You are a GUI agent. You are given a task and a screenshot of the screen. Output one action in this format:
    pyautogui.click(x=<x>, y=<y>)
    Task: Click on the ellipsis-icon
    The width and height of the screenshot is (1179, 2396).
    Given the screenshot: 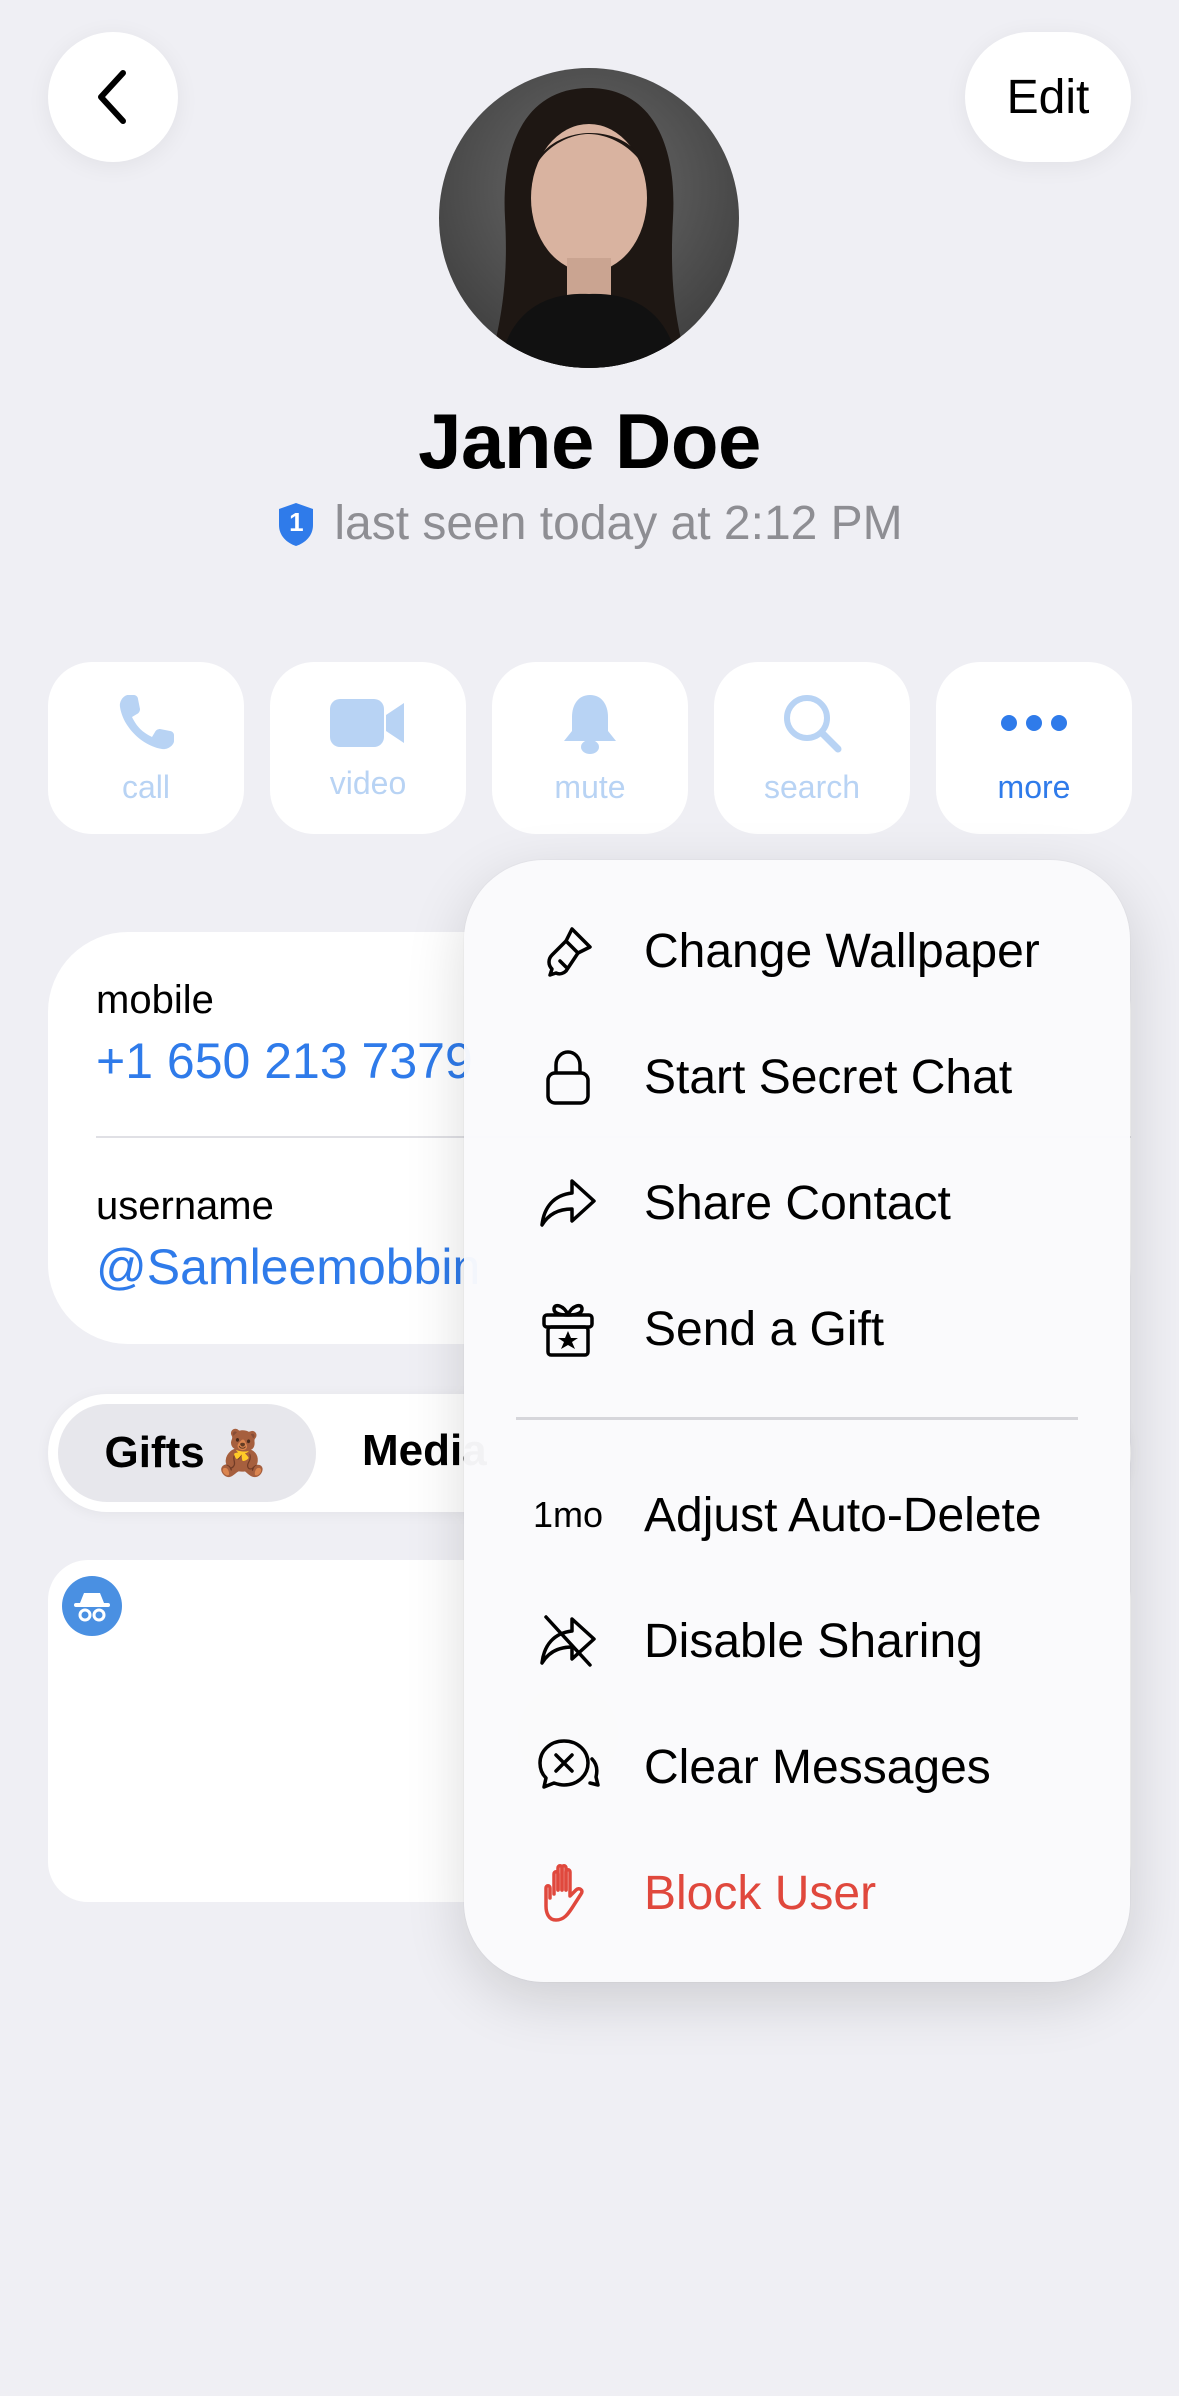 What is the action you would take?
    pyautogui.click(x=1034, y=722)
    